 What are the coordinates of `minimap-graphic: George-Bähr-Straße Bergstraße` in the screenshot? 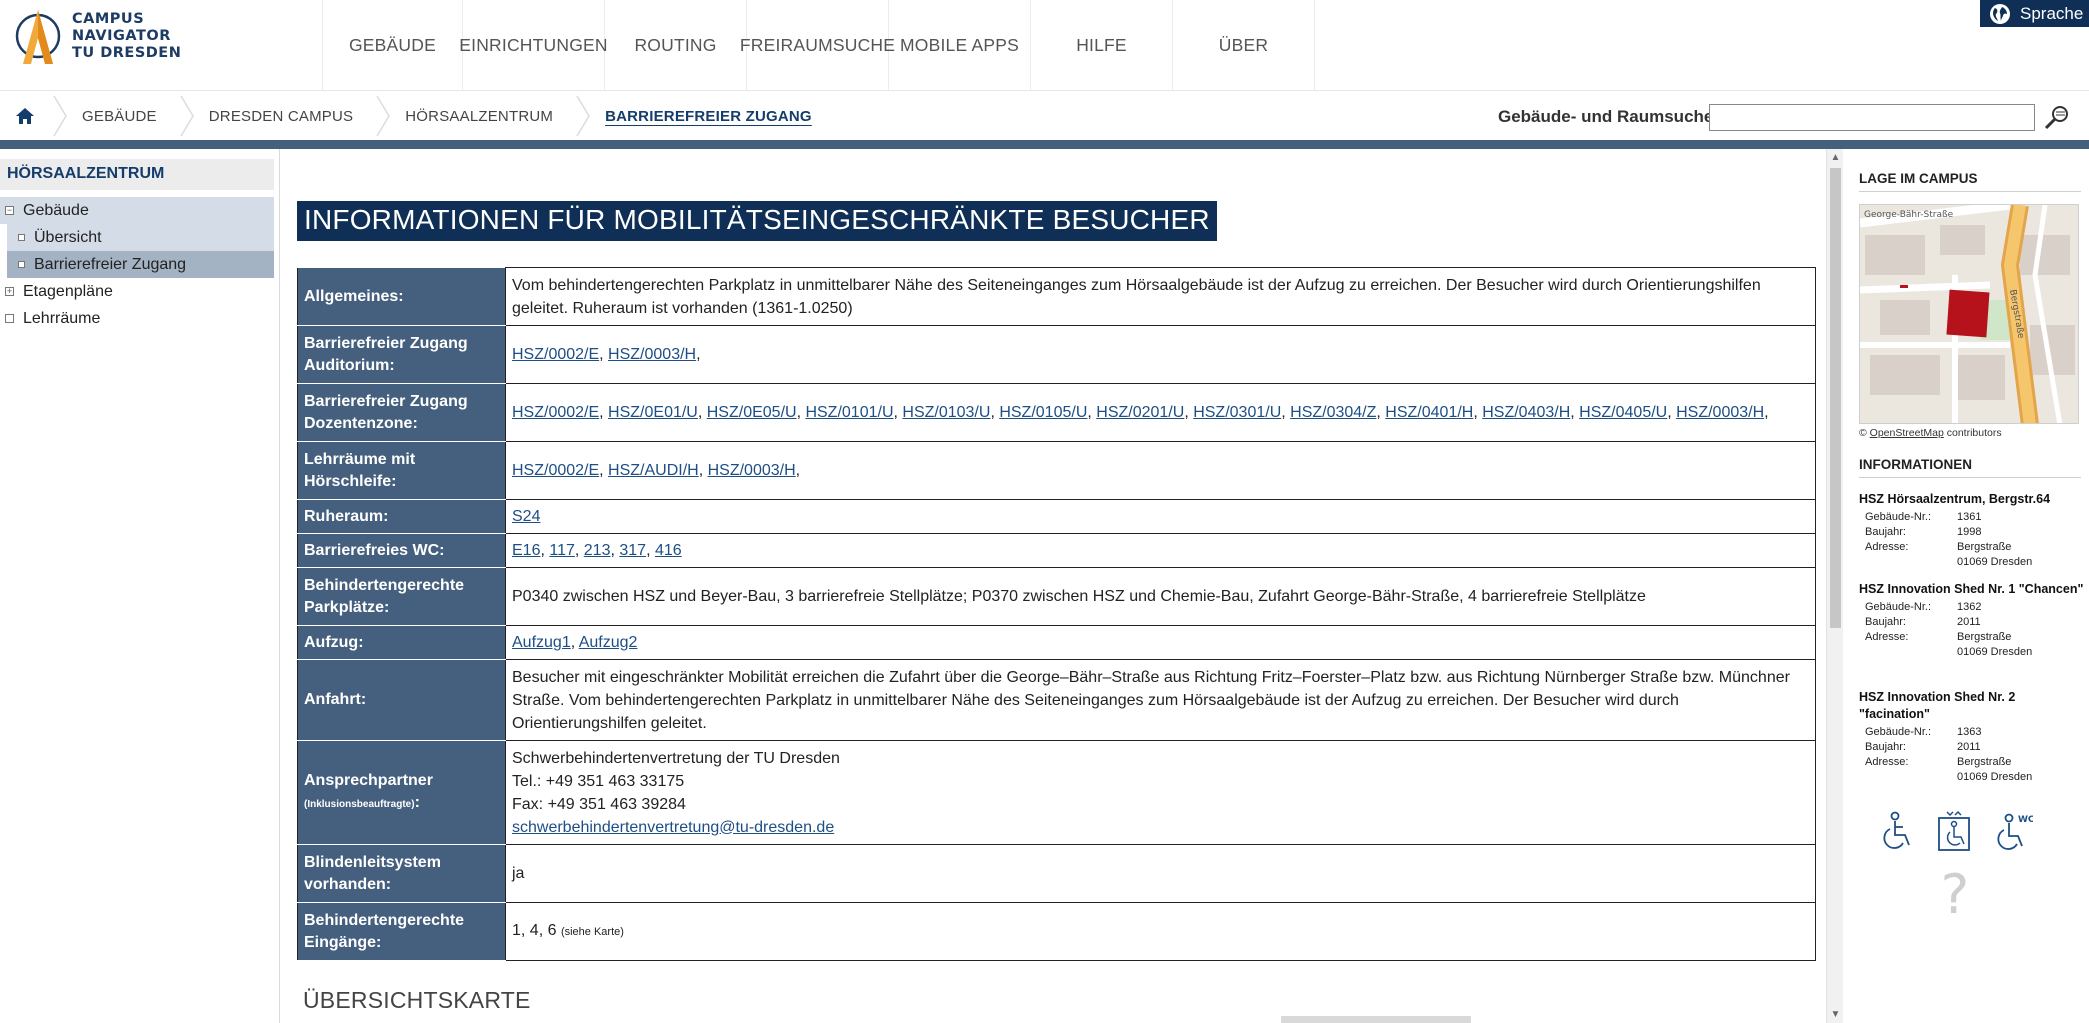 It's located at (1969, 314).